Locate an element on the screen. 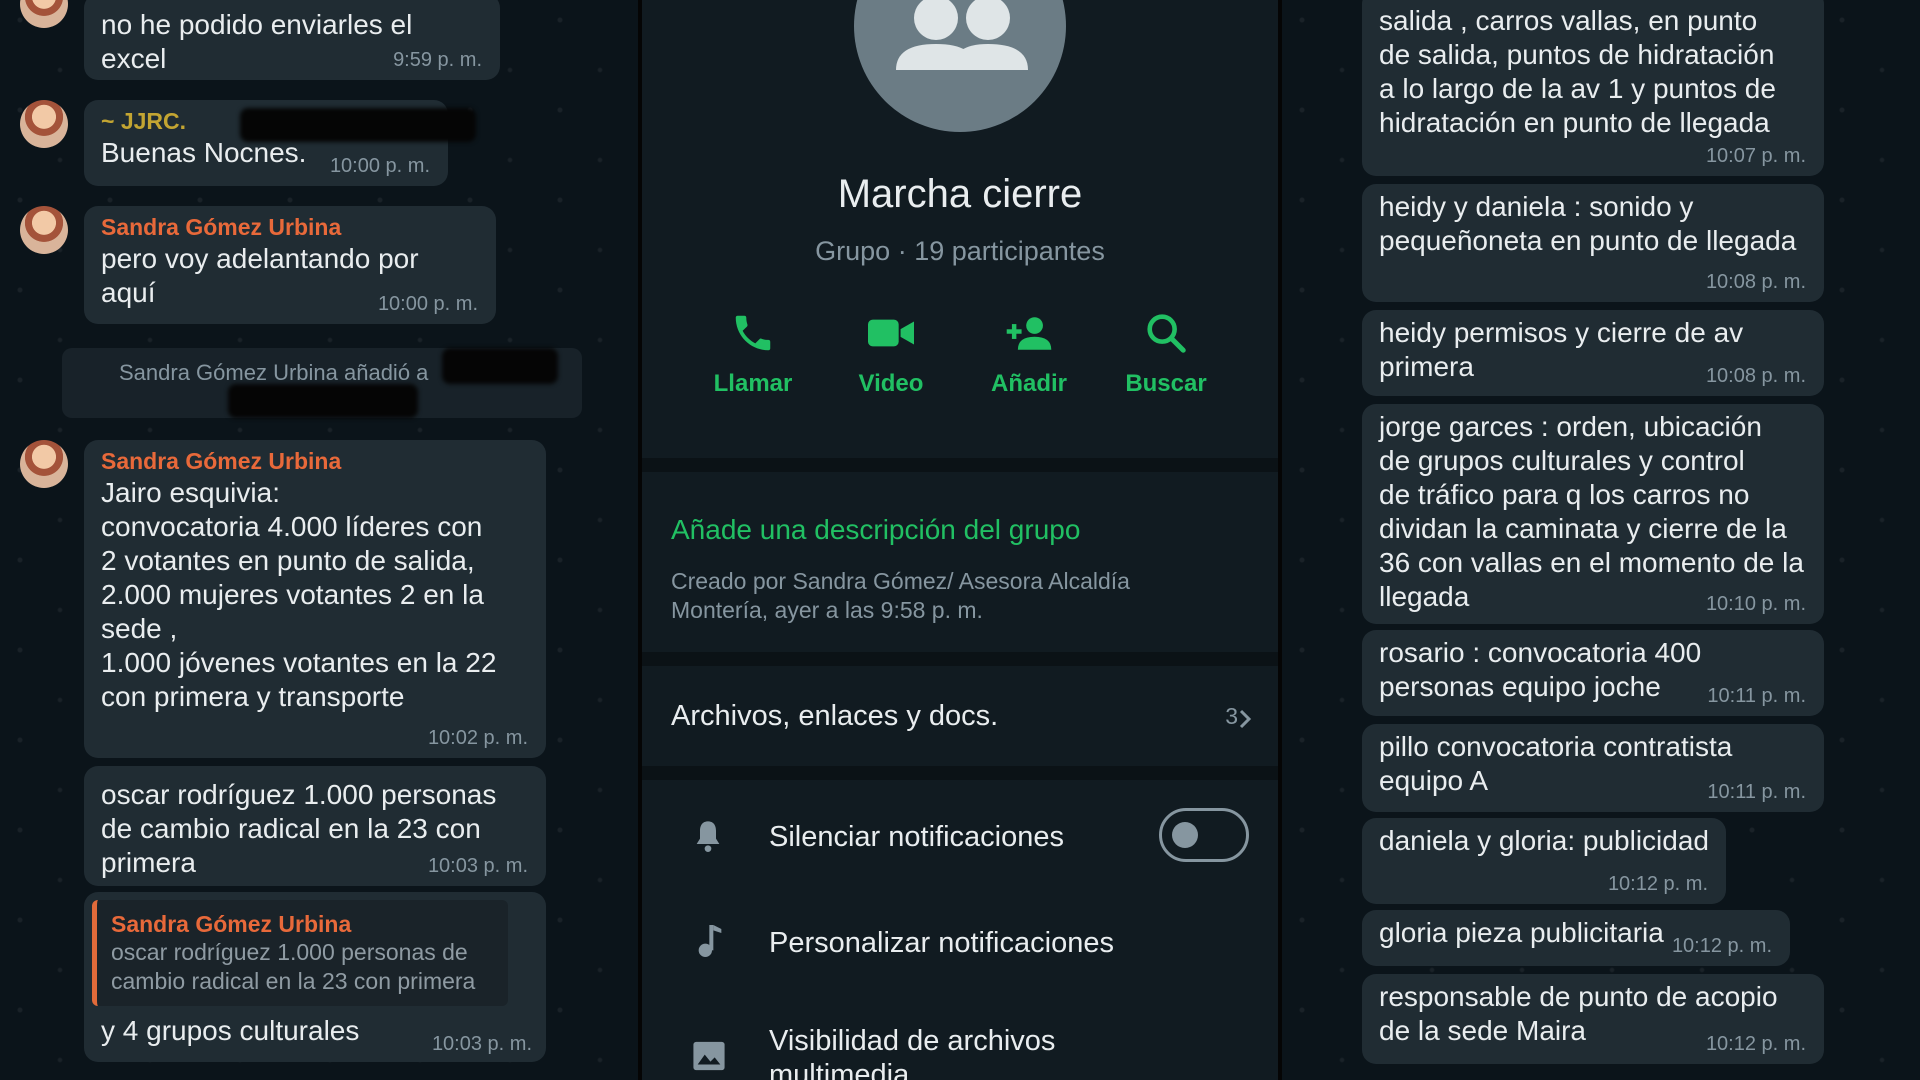  group-avatar is located at coordinates (960, 66).